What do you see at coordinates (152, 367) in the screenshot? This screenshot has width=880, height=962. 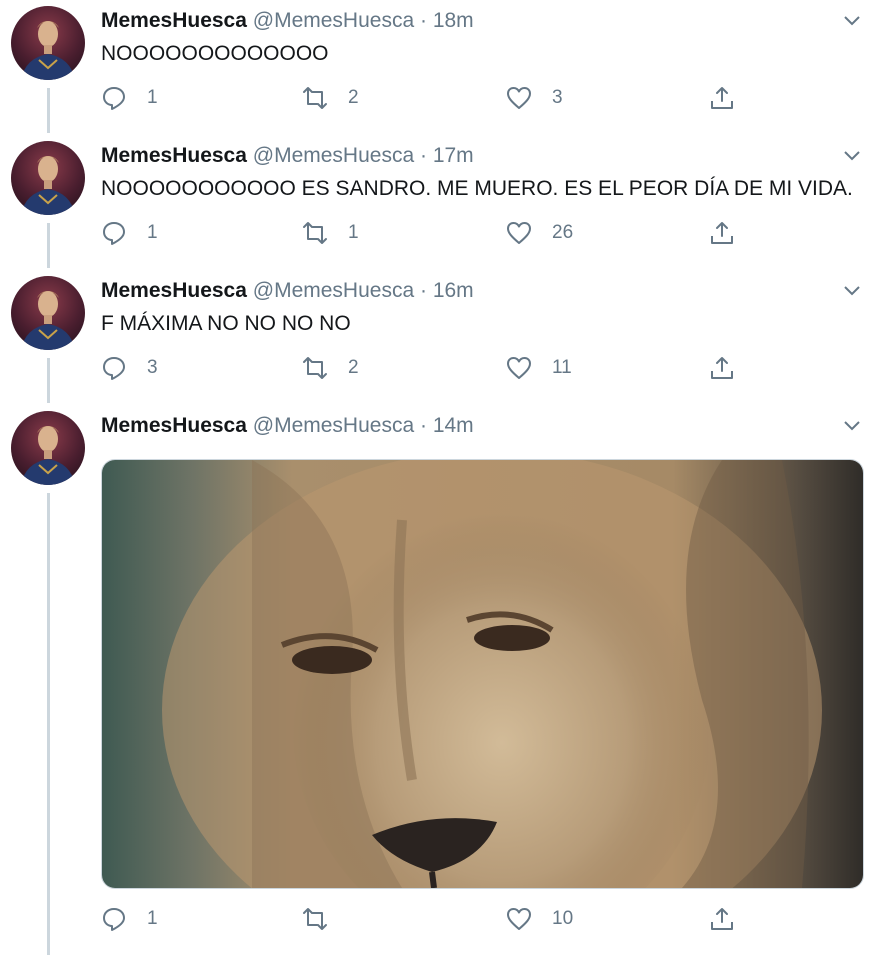 I see `reply-count: 3` at bounding box center [152, 367].